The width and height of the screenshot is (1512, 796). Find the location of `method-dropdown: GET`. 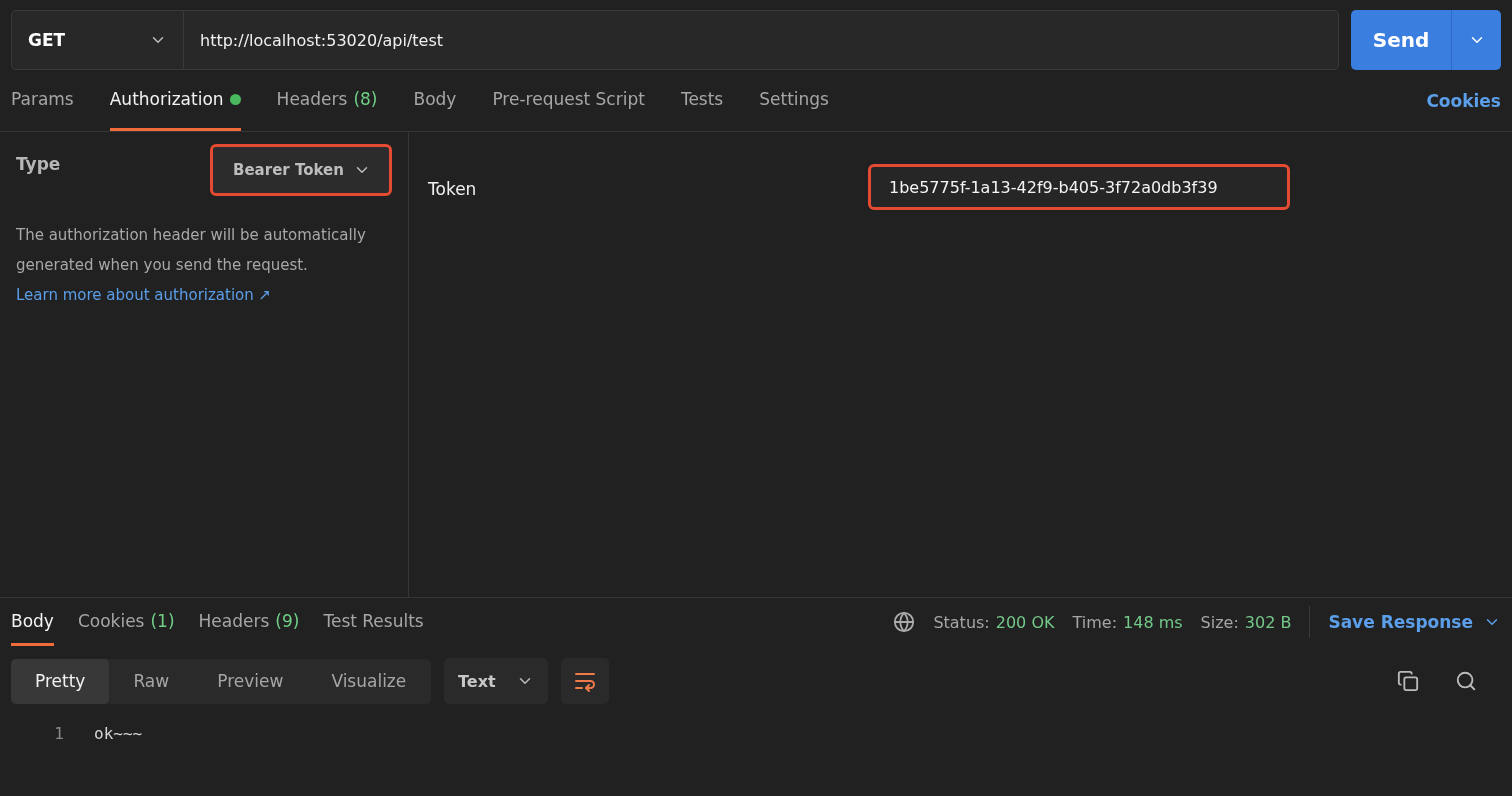

method-dropdown: GET is located at coordinates (98, 40).